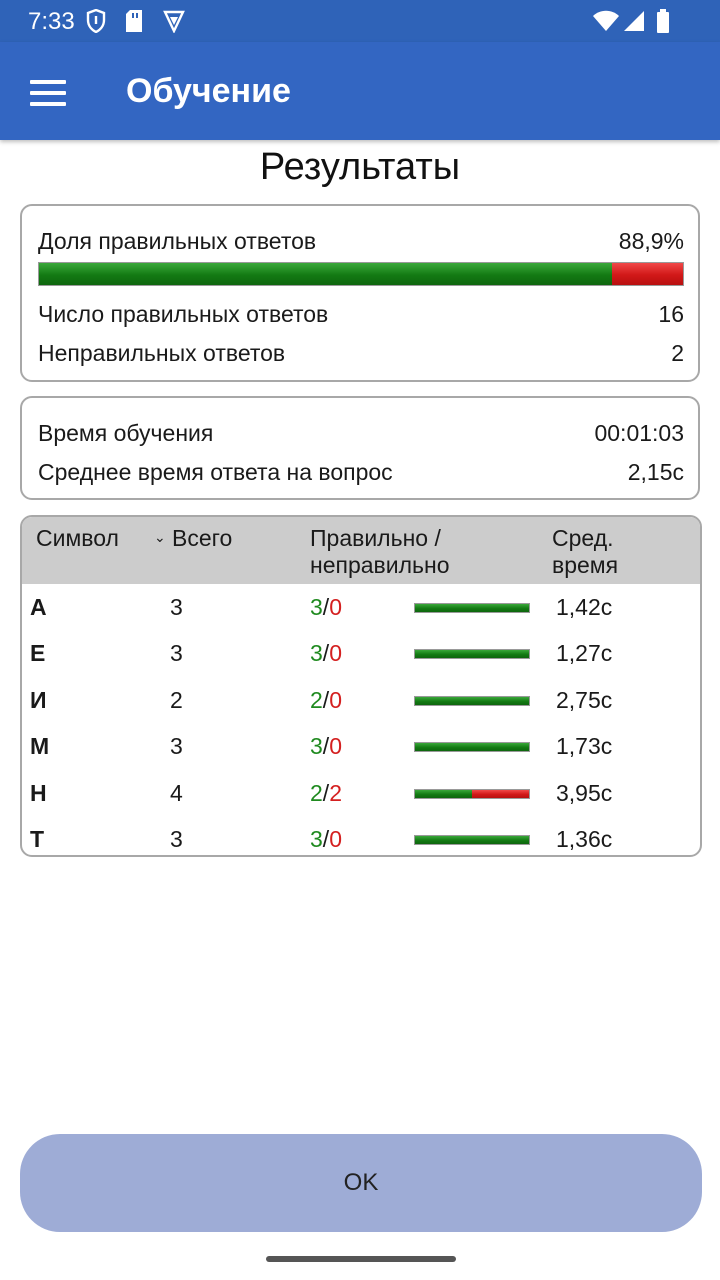 Image resolution: width=720 pixels, height=1280 pixels. Describe the element at coordinates (651, 241) in the screenshot. I see `share-value: 88,9%` at that location.